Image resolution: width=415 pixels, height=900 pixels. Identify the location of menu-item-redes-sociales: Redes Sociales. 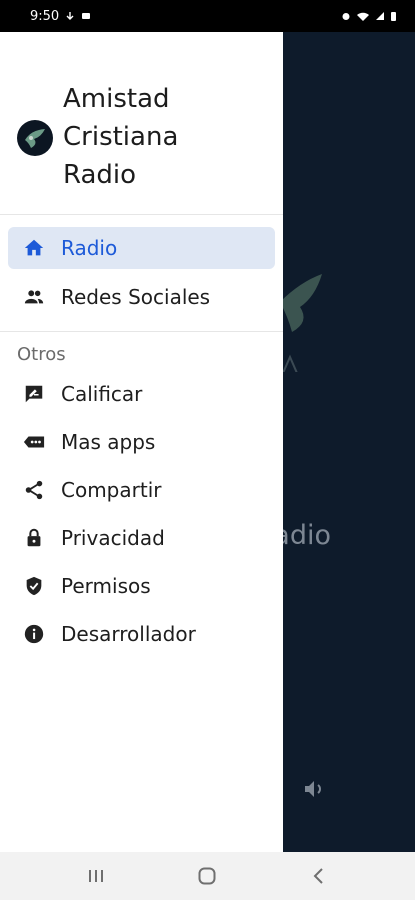
(141, 297).